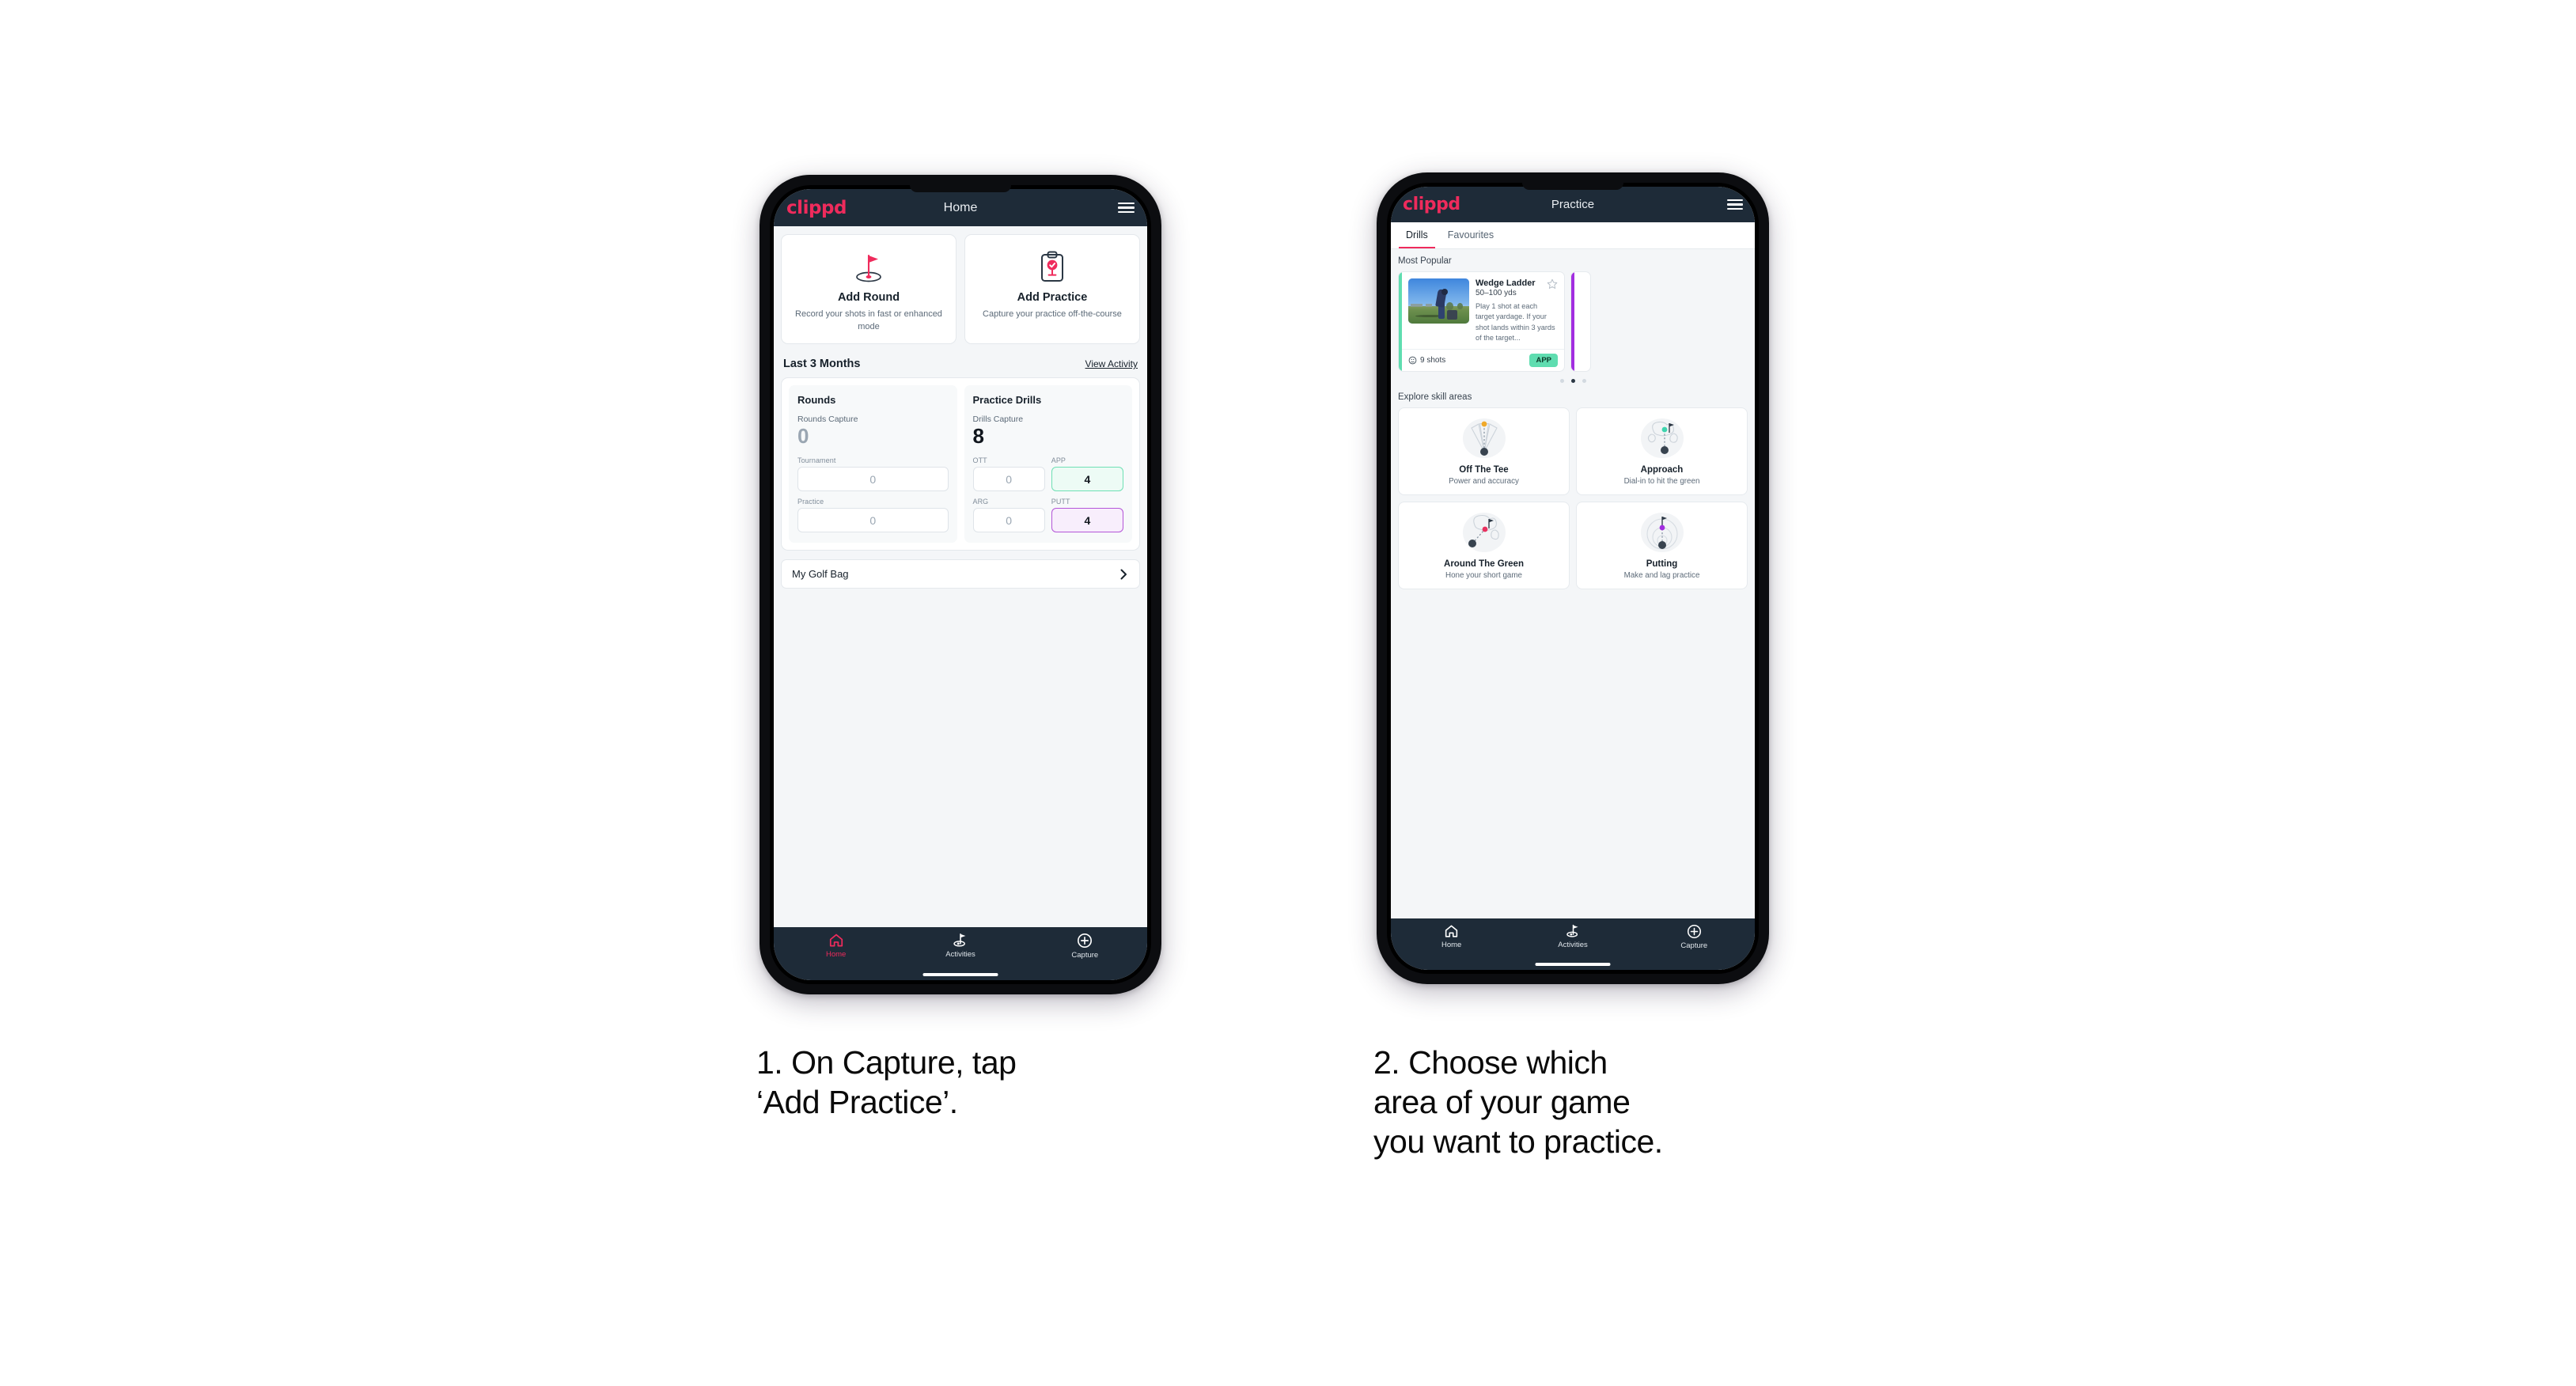 This screenshot has width=2576, height=1386. I want to click on skill-title: Approach, so click(1662, 470).